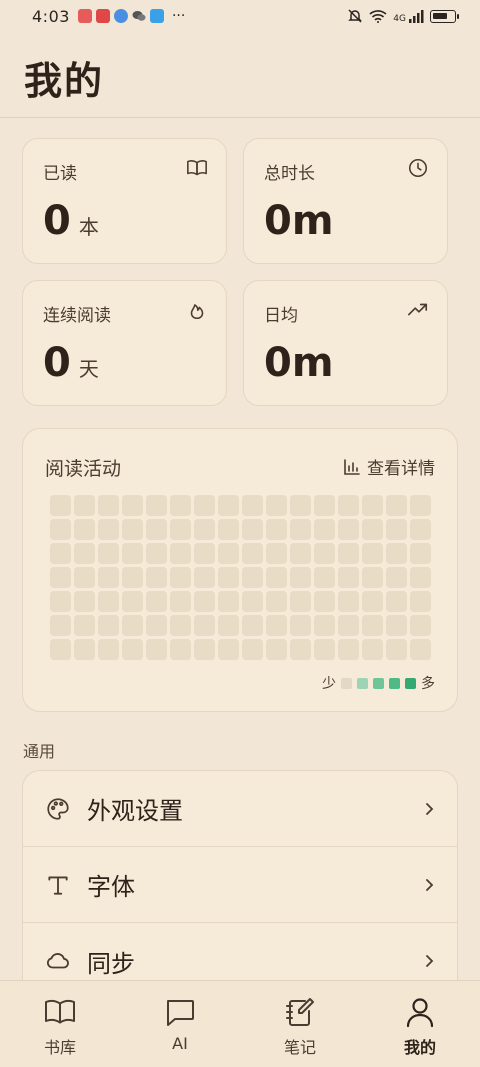 Image resolution: width=480 pixels, height=1067 pixels. Describe the element at coordinates (378, 16) in the screenshot. I see `wifi-icon` at that location.